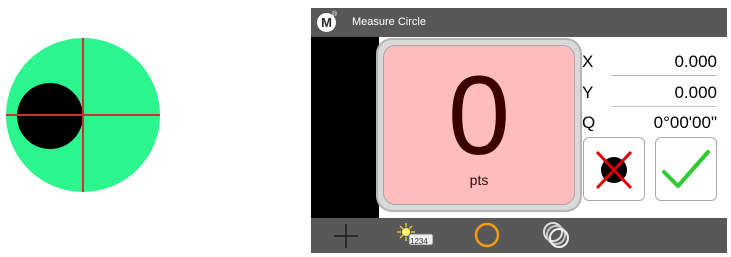 This screenshot has height=257, width=731. I want to click on bottom-toolbar: 1234, so click(519, 235).